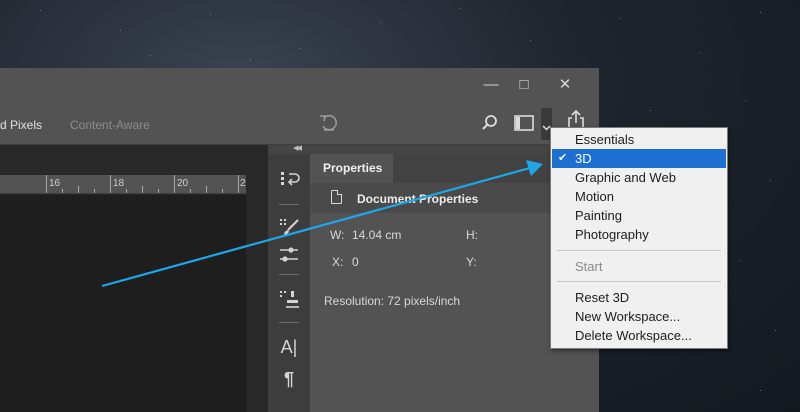 The image size is (800, 412). Describe the element at coordinates (639, 266) in the screenshot. I see `menu-item-start: Start` at that location.